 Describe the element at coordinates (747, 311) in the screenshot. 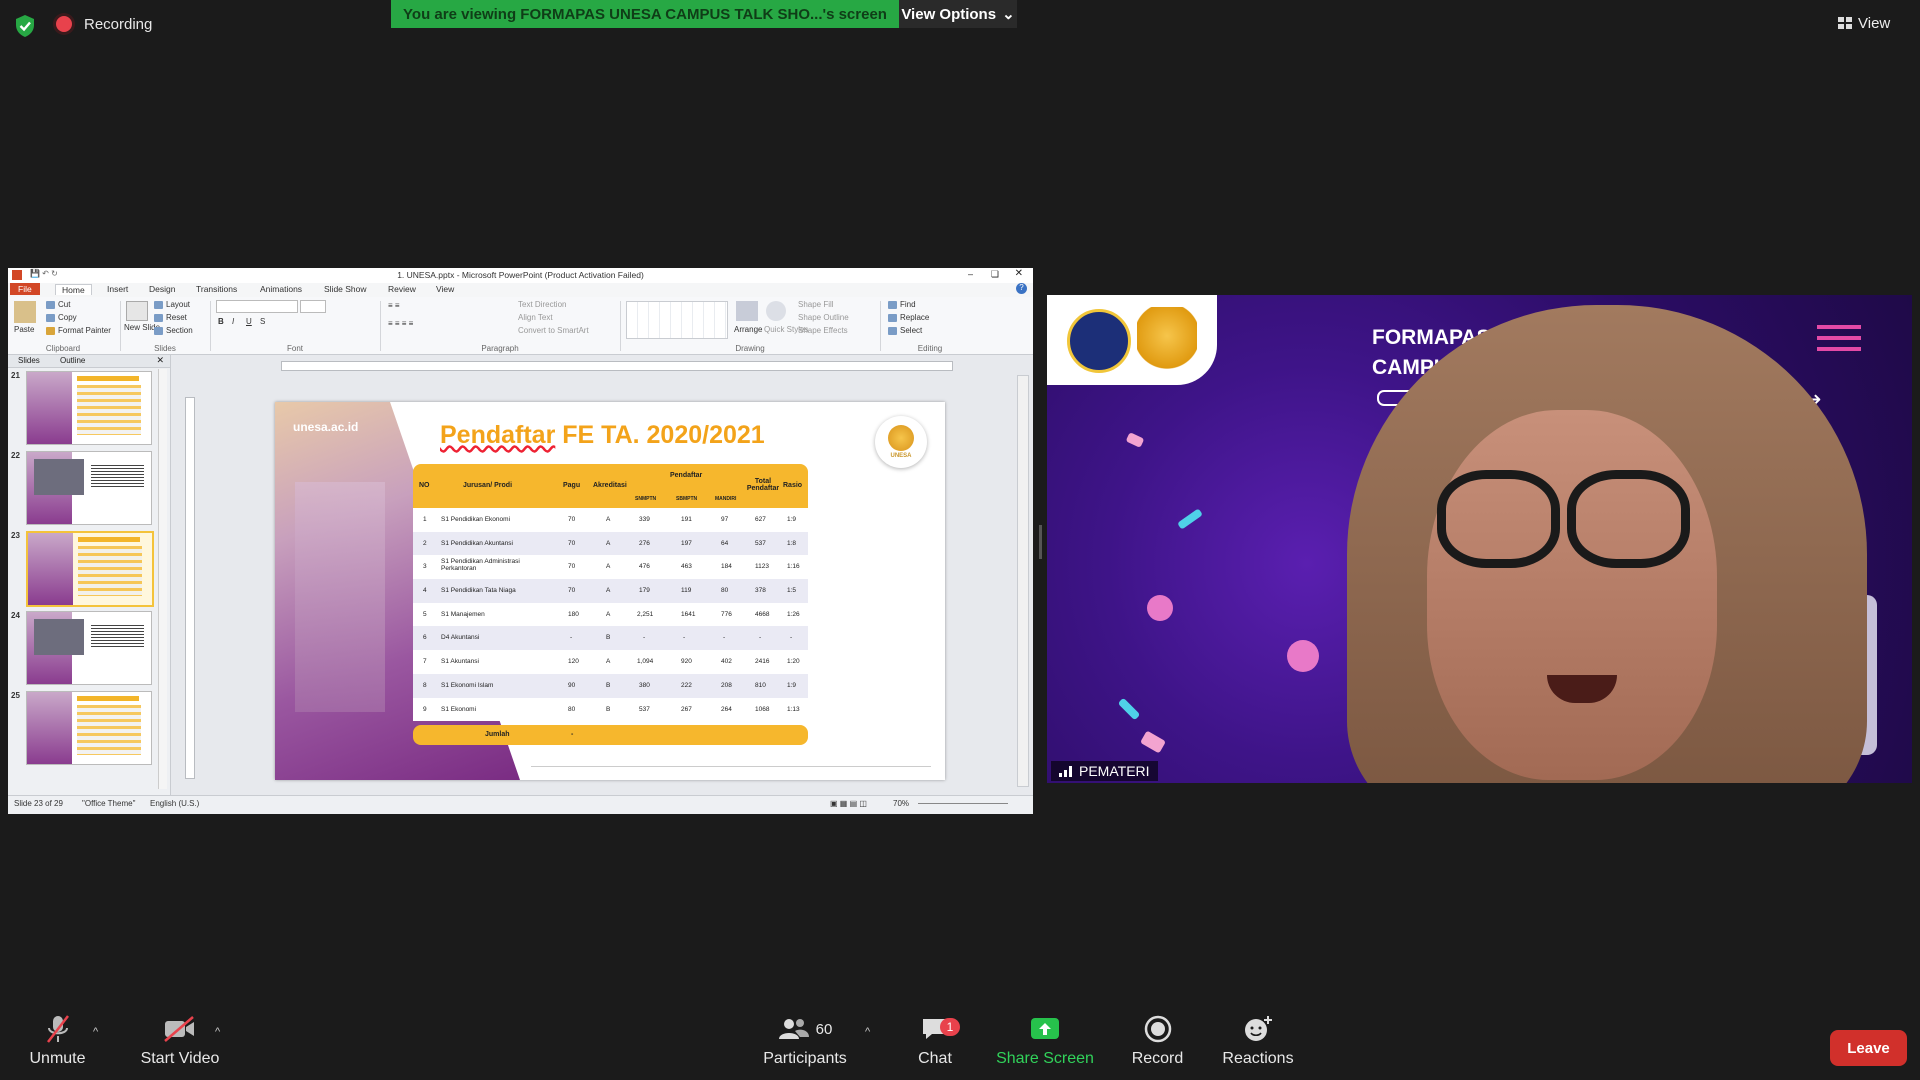

I see `arrange-icon` at that location.